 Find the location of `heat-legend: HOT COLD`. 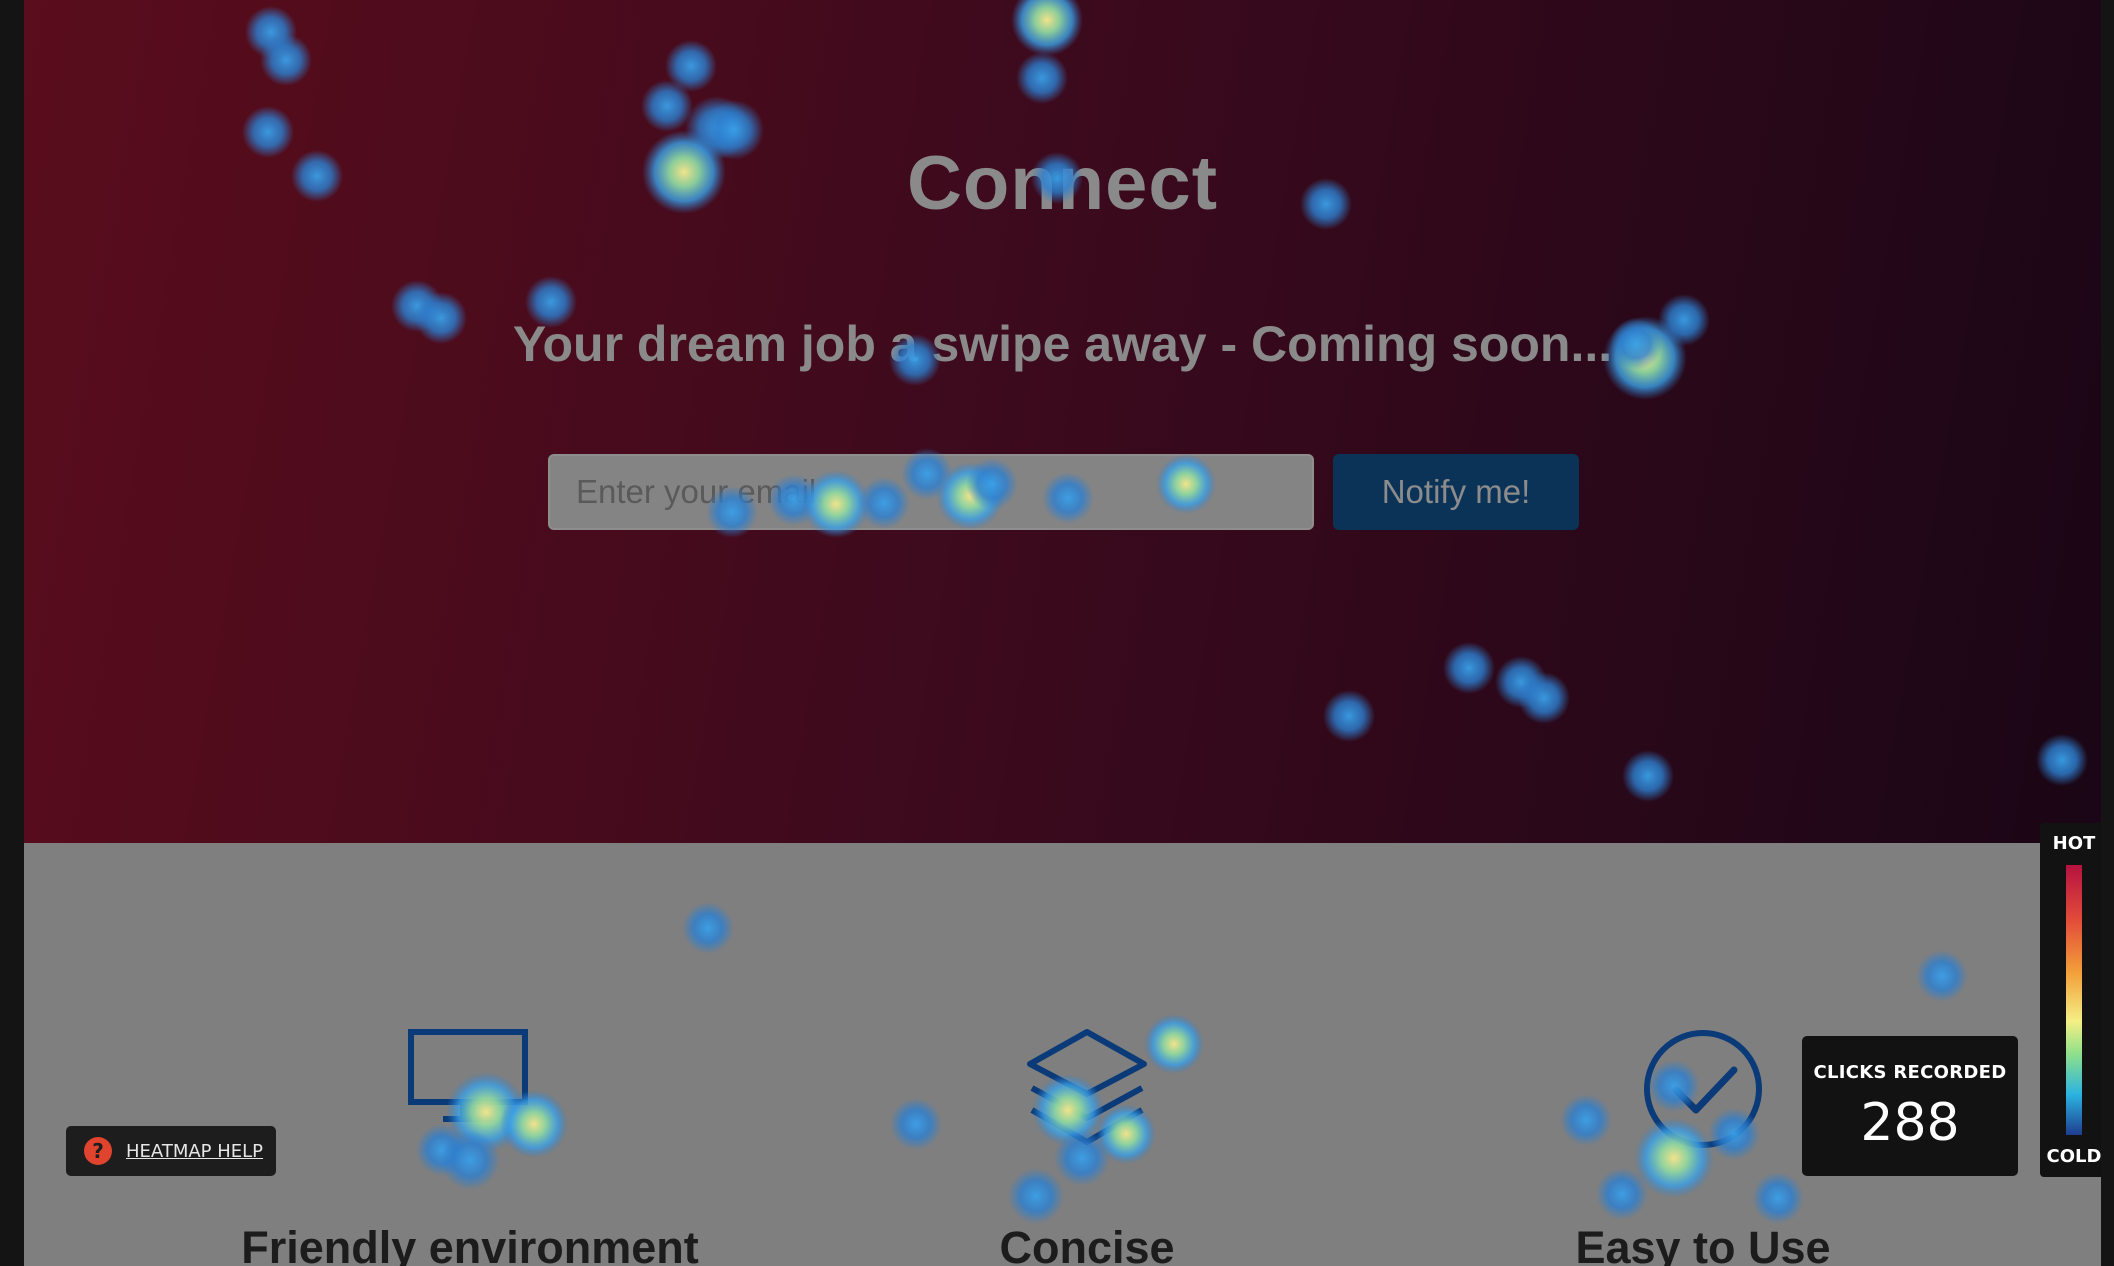

heat-legend: HOT COLD is located at coordinates (2070, 1000).